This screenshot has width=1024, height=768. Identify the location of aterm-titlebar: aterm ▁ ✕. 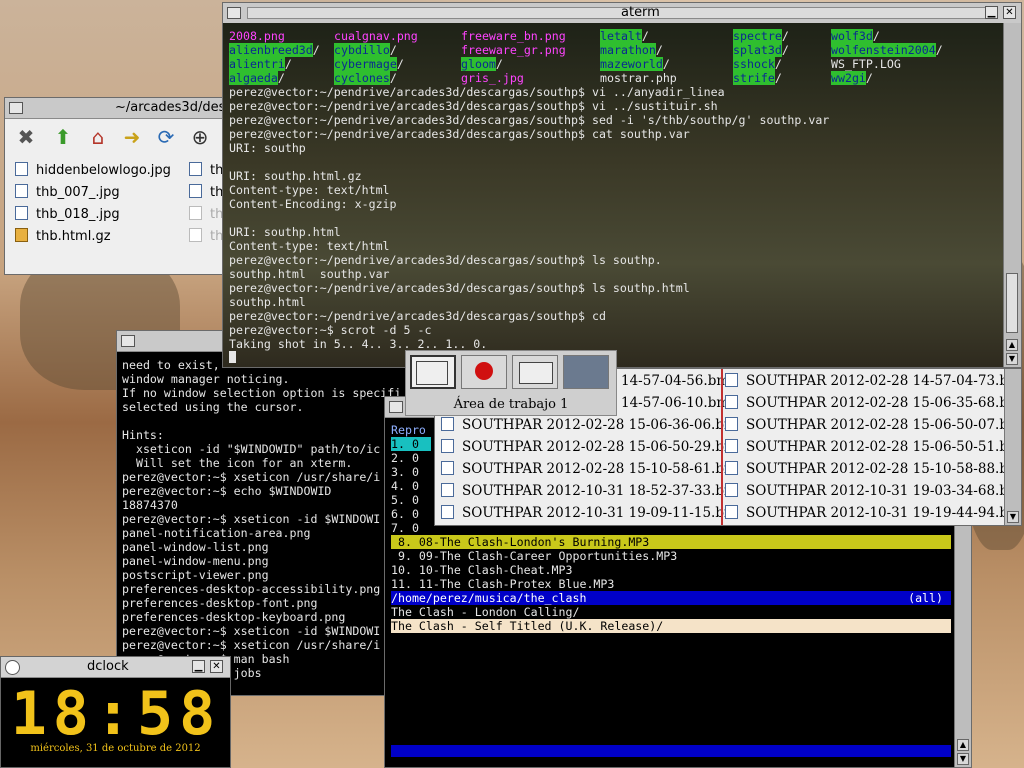
(622, 13).